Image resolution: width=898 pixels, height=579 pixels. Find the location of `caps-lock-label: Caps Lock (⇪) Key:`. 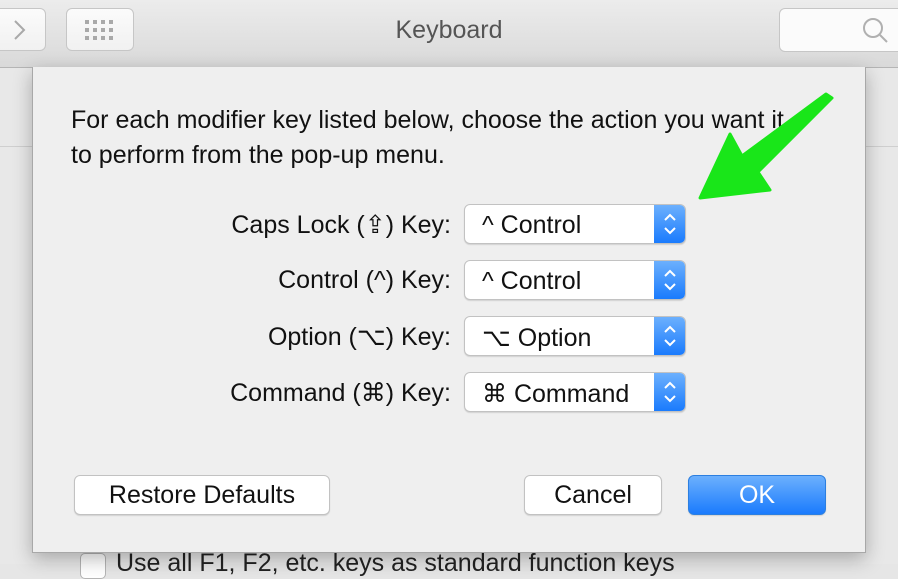

caps-lock-label: Caps Lock (⇪) Key: is located at coordinates (341, 225).